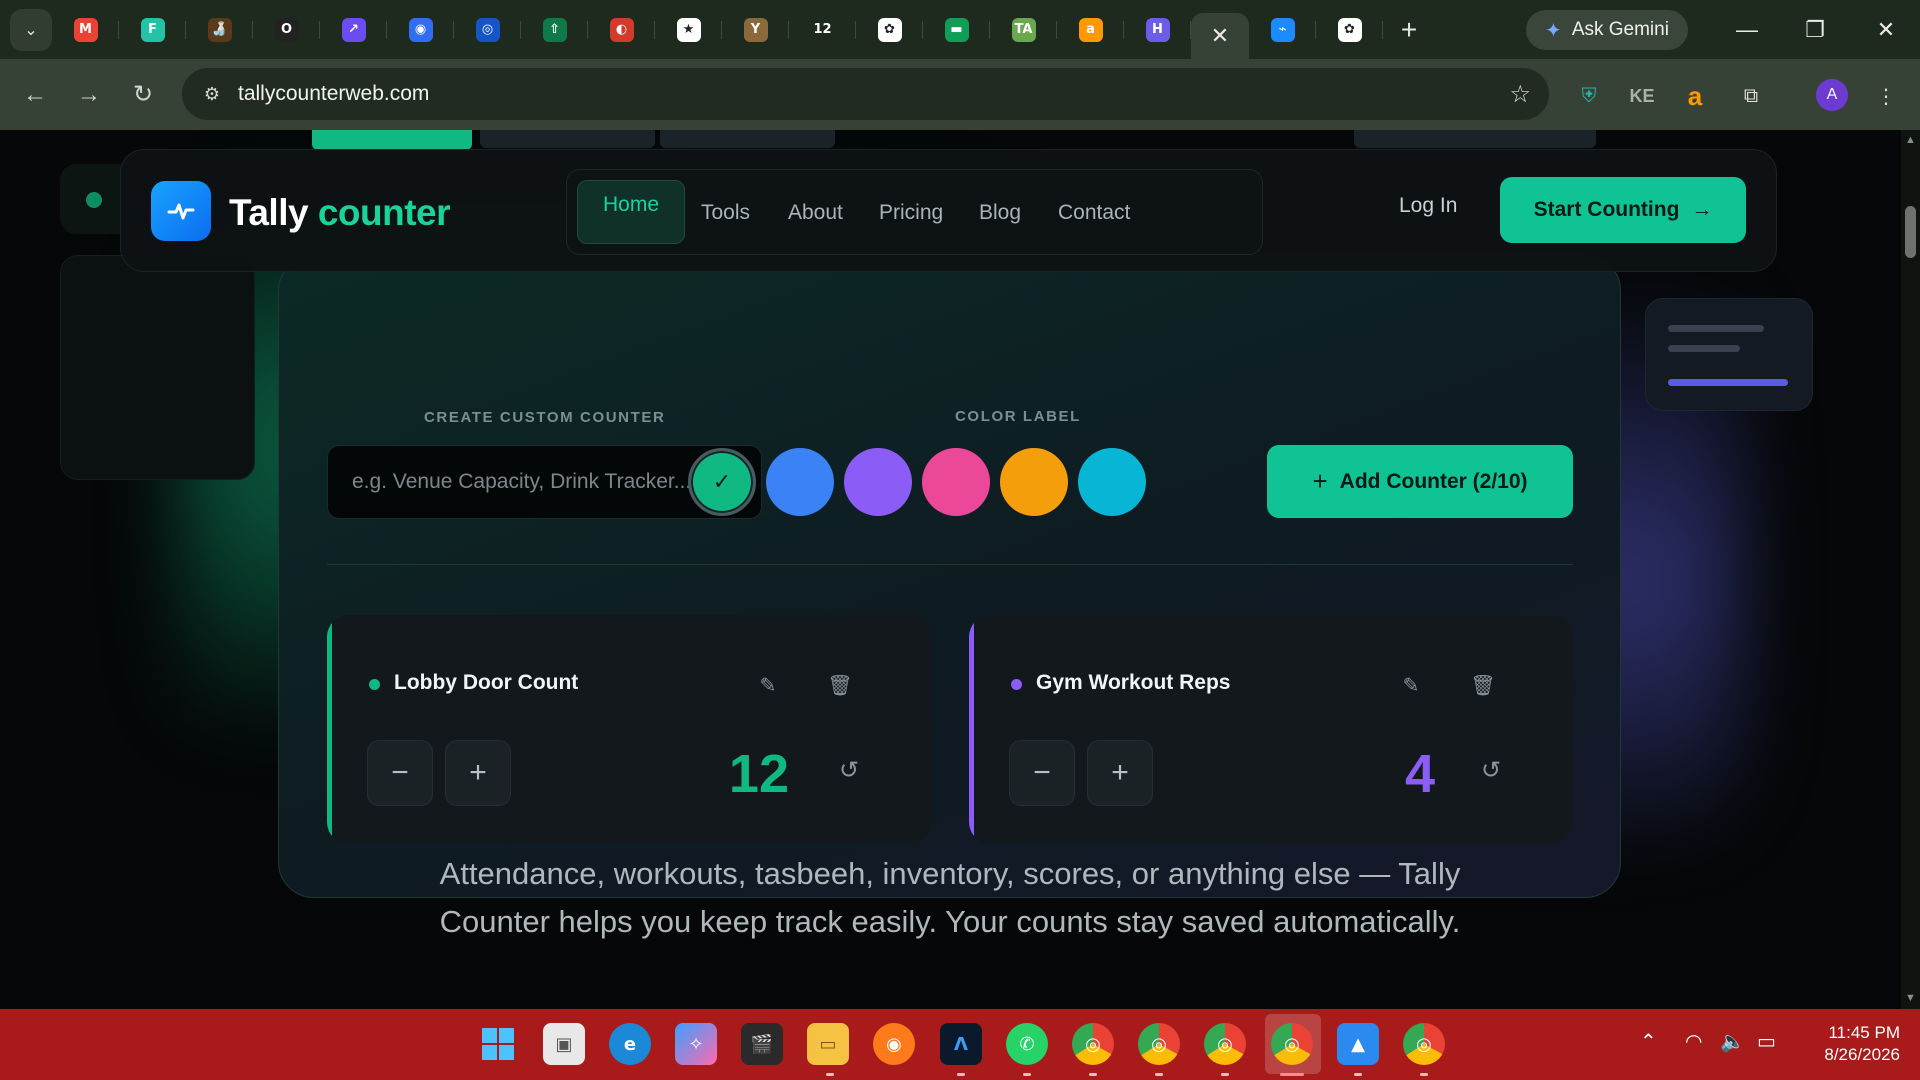 This screenshot has width=1920, height=1080. Describe the element at coordinates (1000, 213) in the screenshot. I see `nav-blog: Blog` at that location.